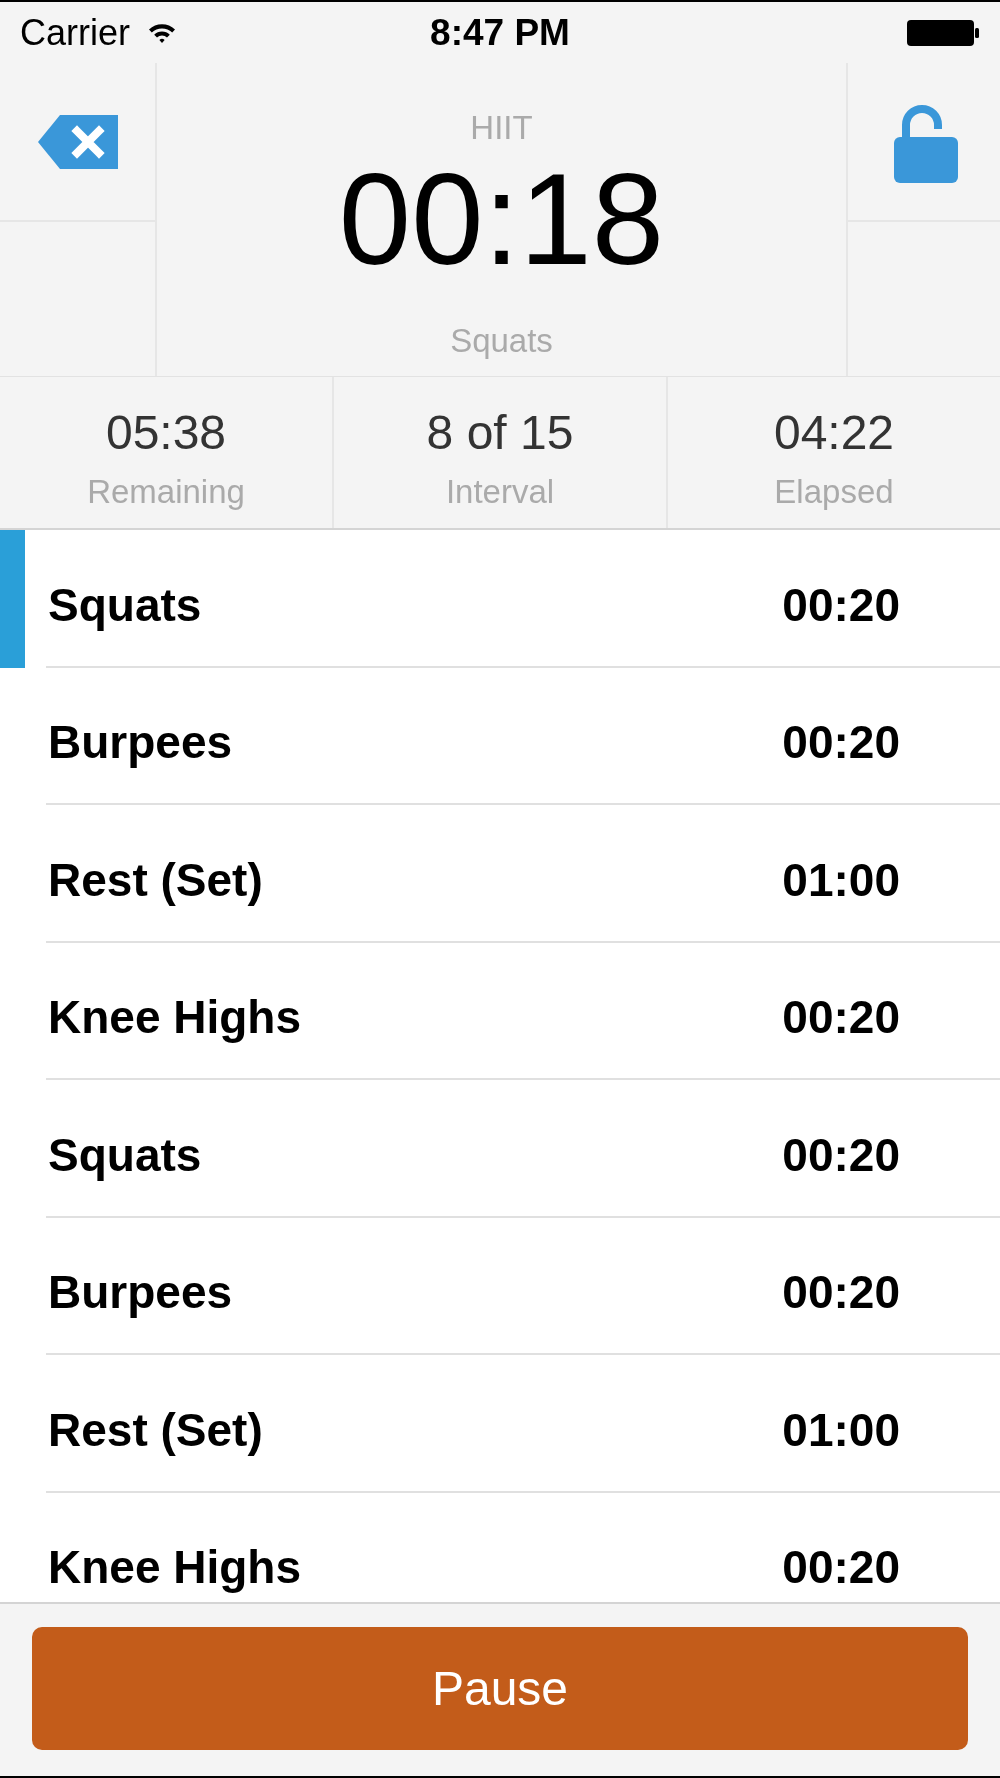 The height and width of the screenshot is (1778, 1000). What do you see at coordinates (77, 141) in the screenshot?
I see `delete-icon` at bounding box center [77, 141].